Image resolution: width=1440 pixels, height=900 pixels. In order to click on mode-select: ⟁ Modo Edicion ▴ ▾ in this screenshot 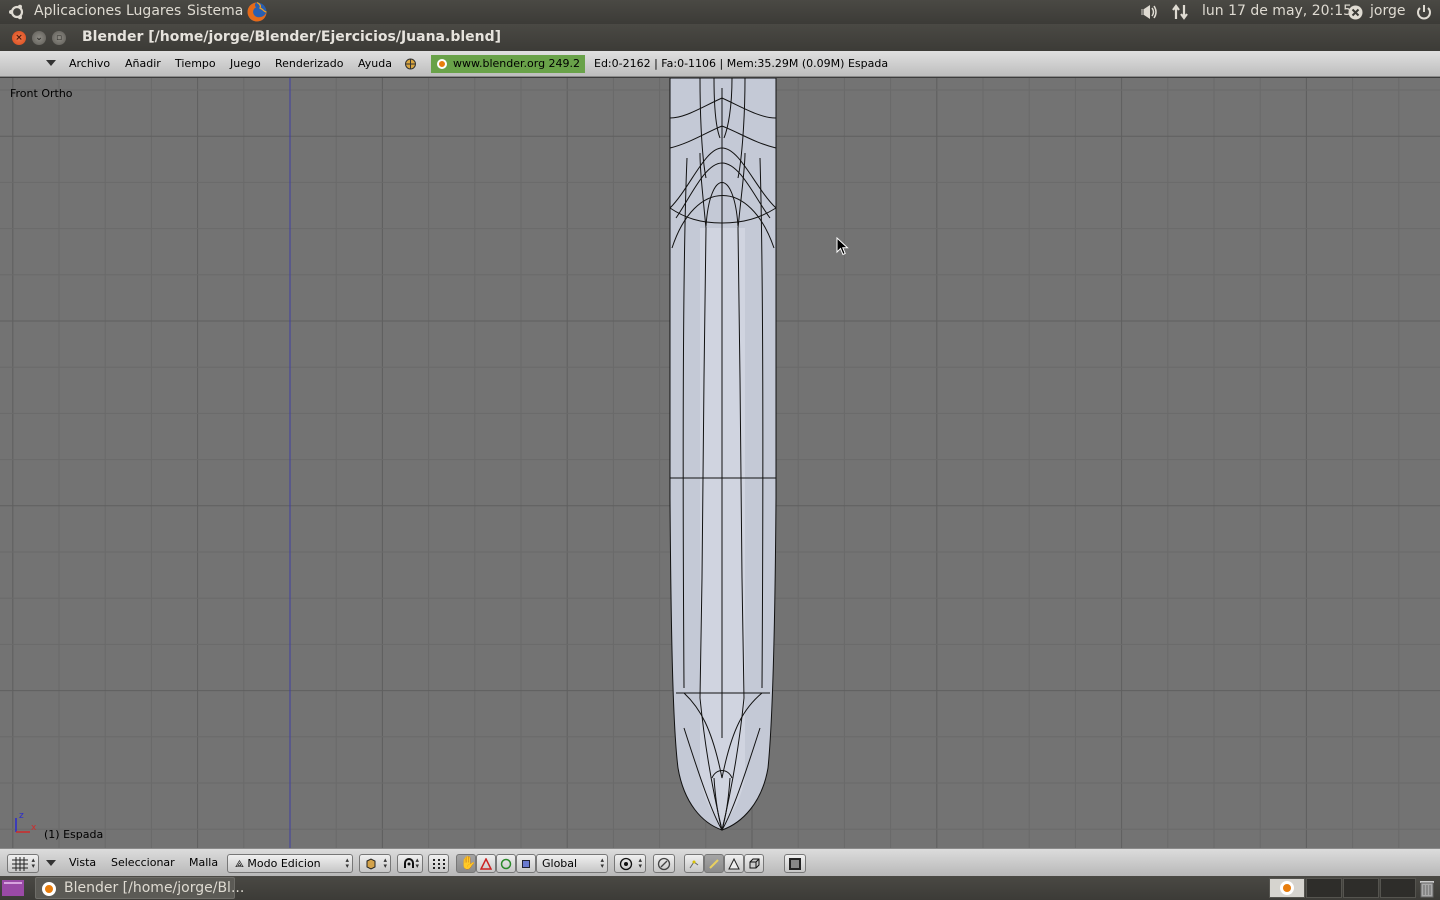, I will do `click(290, 863)`.